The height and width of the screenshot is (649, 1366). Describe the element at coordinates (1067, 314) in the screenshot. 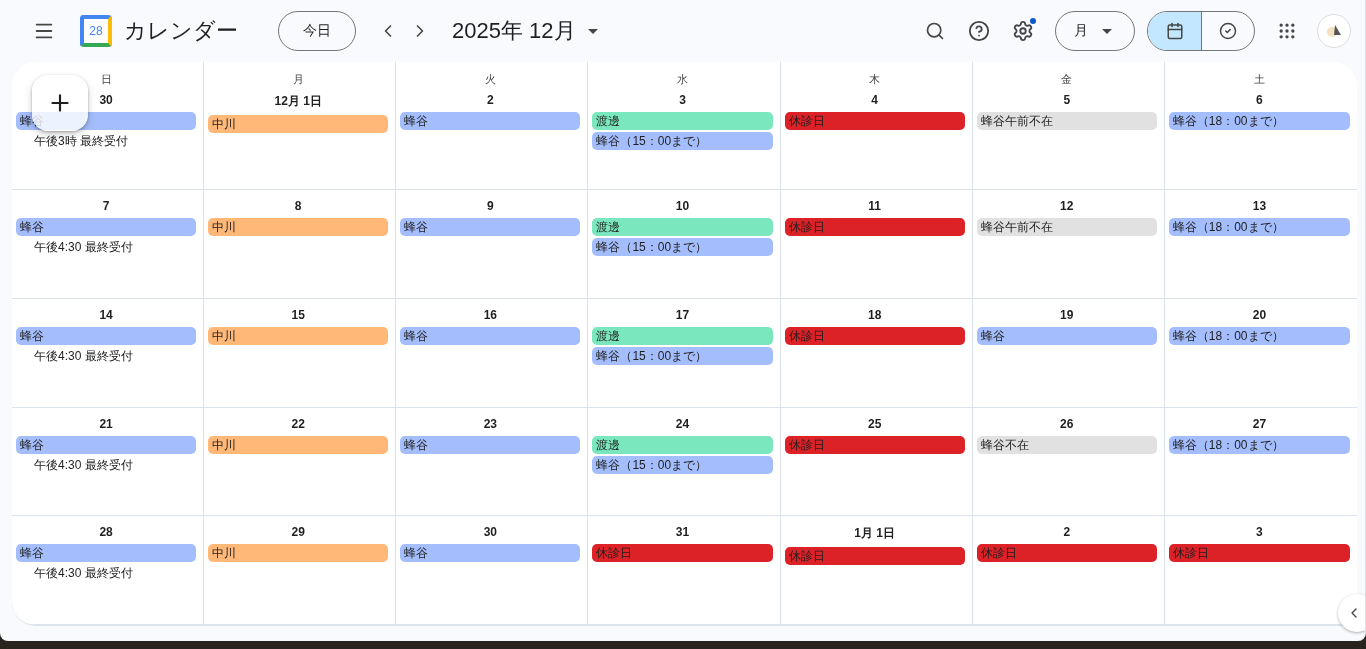

I see `date-number: 19` at that location.